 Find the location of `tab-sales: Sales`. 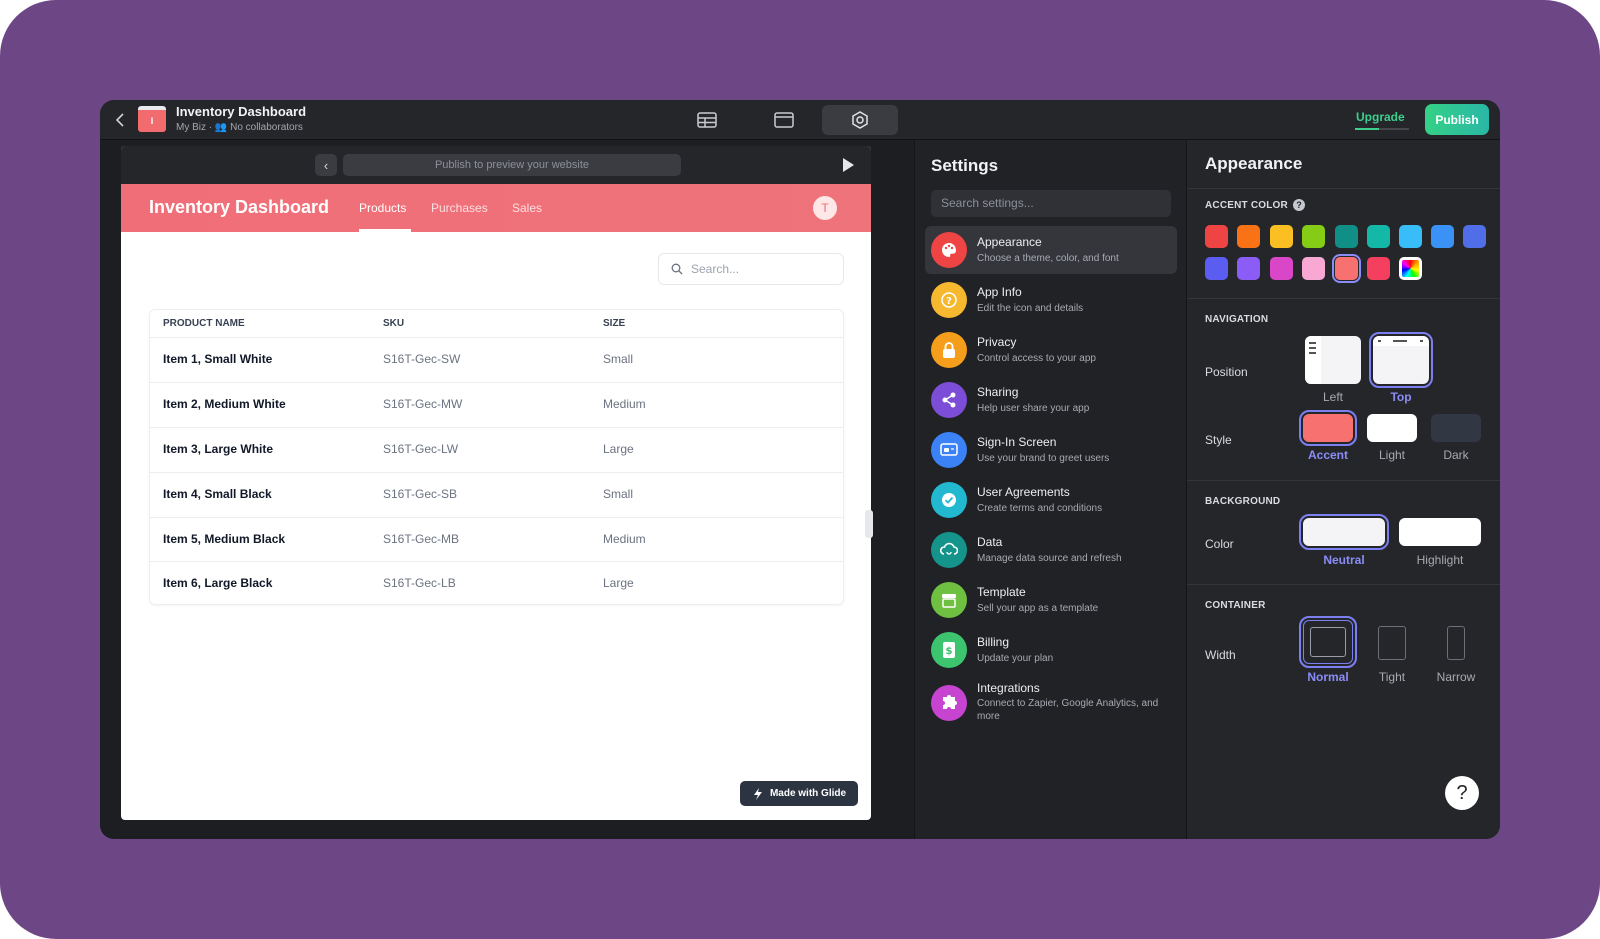

tab-sales: Sales is located at coordinates (527, 208).